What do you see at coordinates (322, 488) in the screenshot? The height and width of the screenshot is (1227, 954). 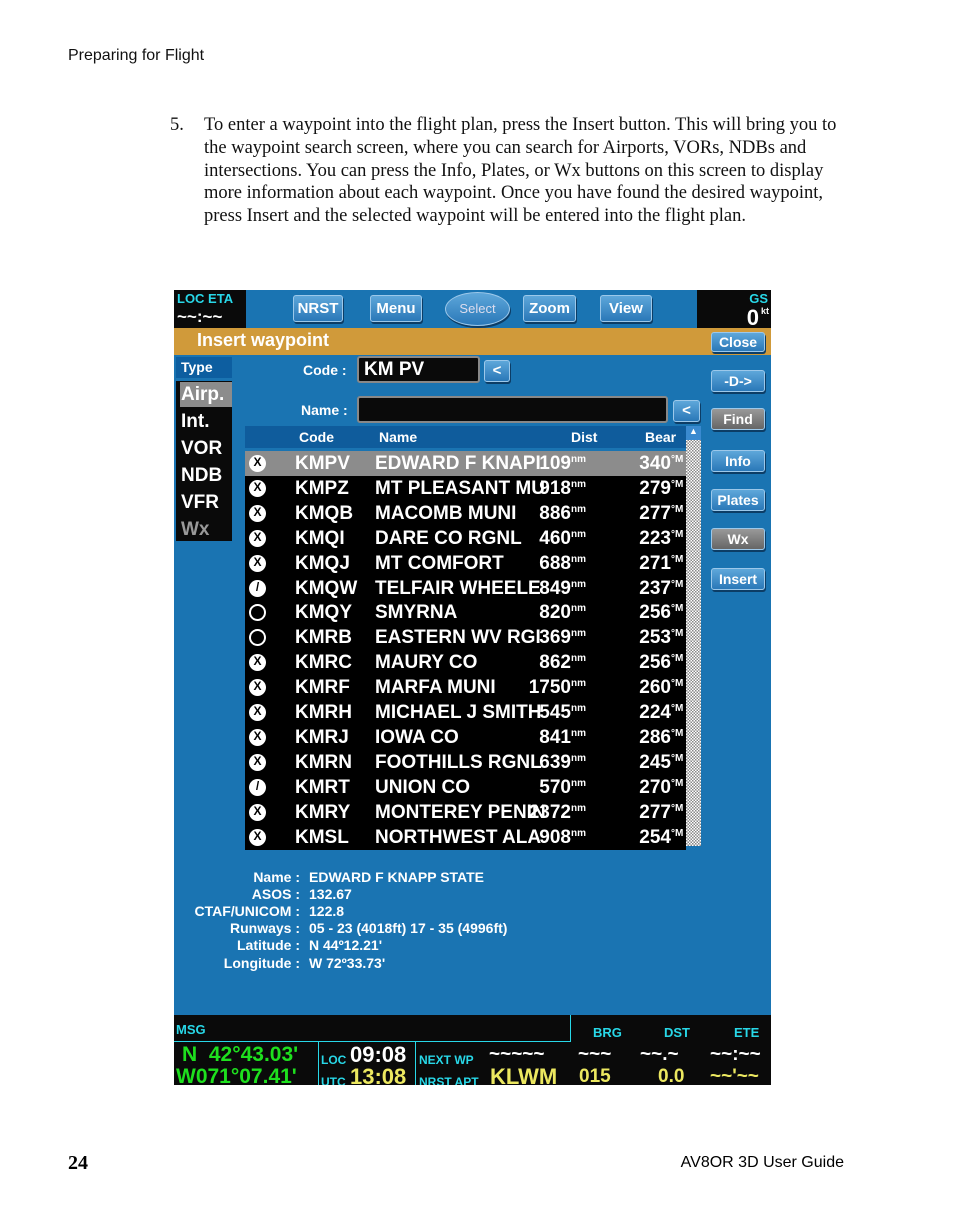 I see `row-code: KMPZ` at bounding box center [322, 488].